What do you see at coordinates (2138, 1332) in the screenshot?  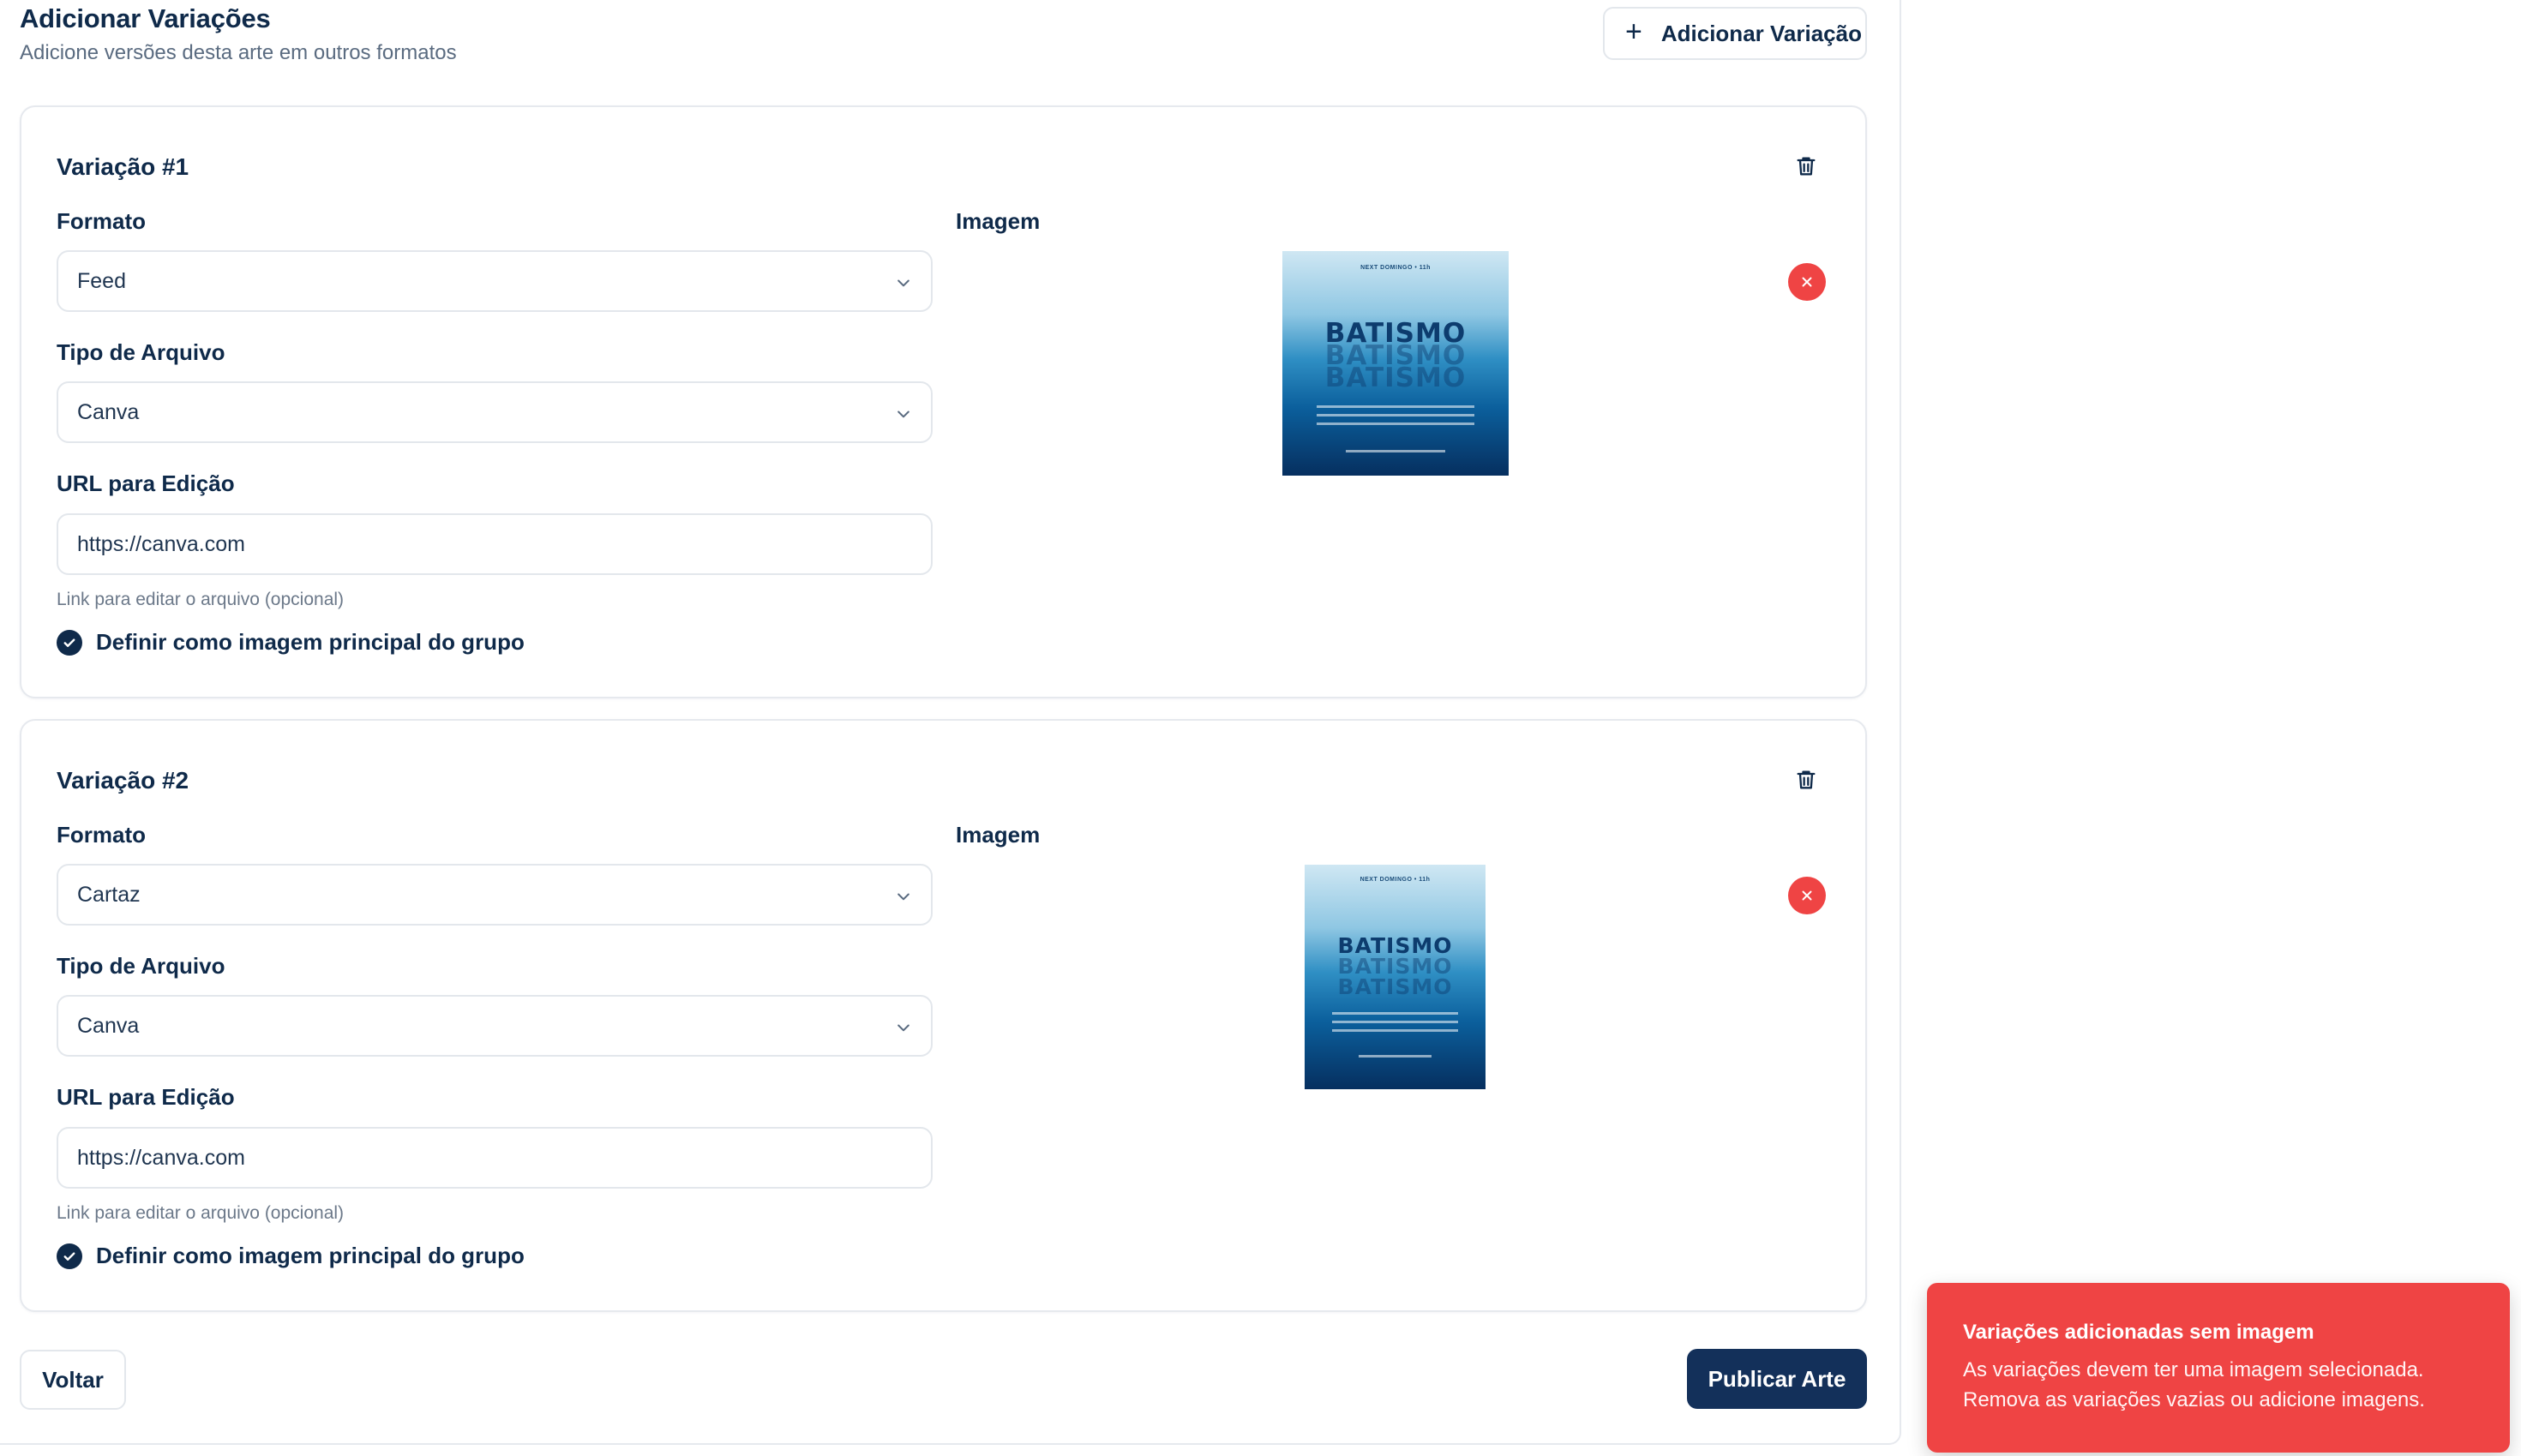 I see `toast-title: Variações adicionadas sem imagem` at bounding box center [2138, 1332].